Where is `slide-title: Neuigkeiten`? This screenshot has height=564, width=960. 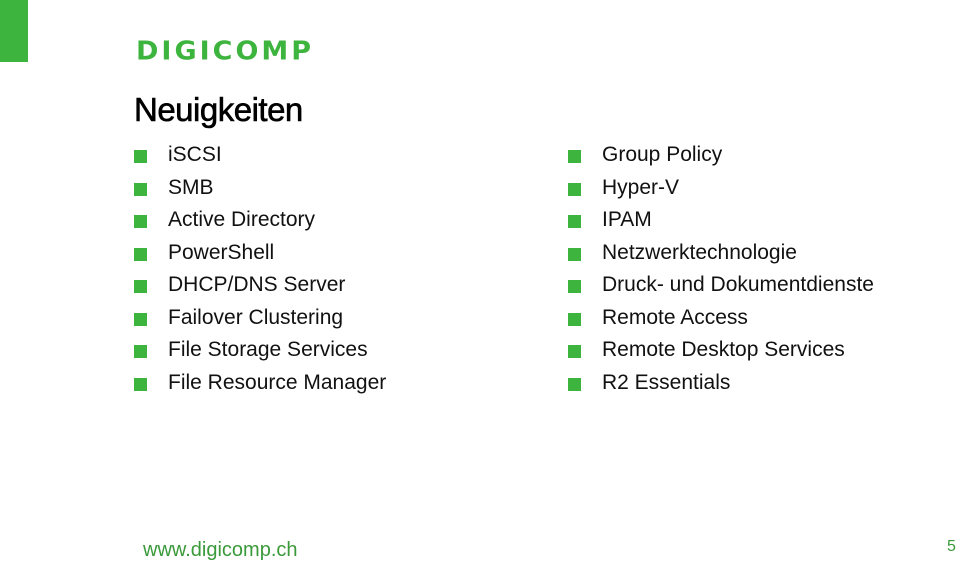 slide-title: Neuigkeiten is located at coordinates (219, 110).